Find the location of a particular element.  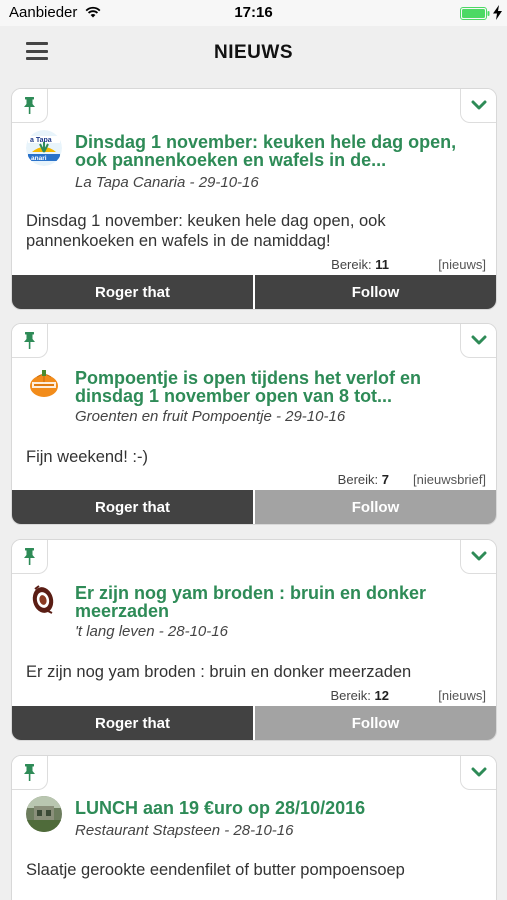

reach-value: 12 is located at coordinates (381, 695).